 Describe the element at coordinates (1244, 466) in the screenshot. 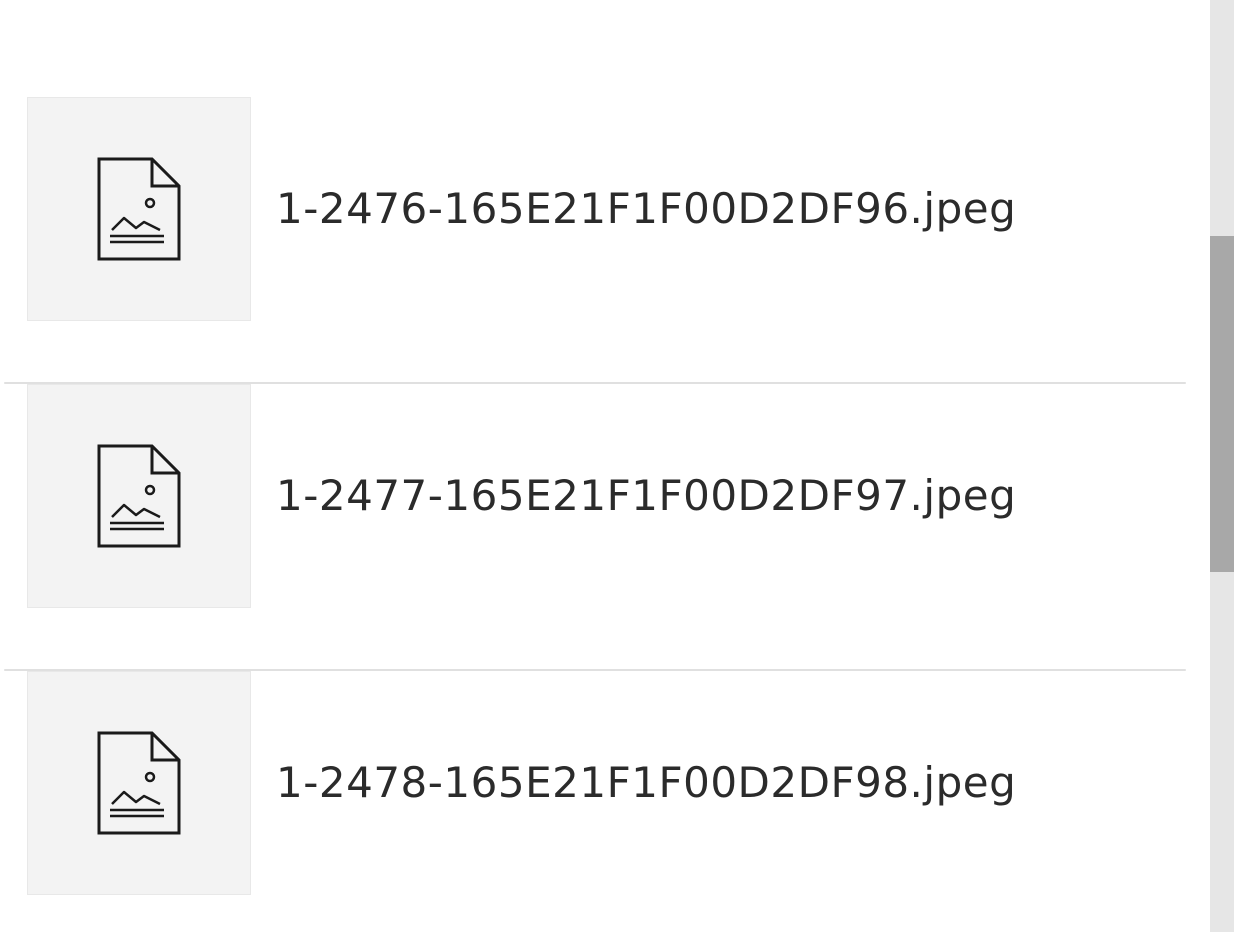

I see `panel-edge` at that location.